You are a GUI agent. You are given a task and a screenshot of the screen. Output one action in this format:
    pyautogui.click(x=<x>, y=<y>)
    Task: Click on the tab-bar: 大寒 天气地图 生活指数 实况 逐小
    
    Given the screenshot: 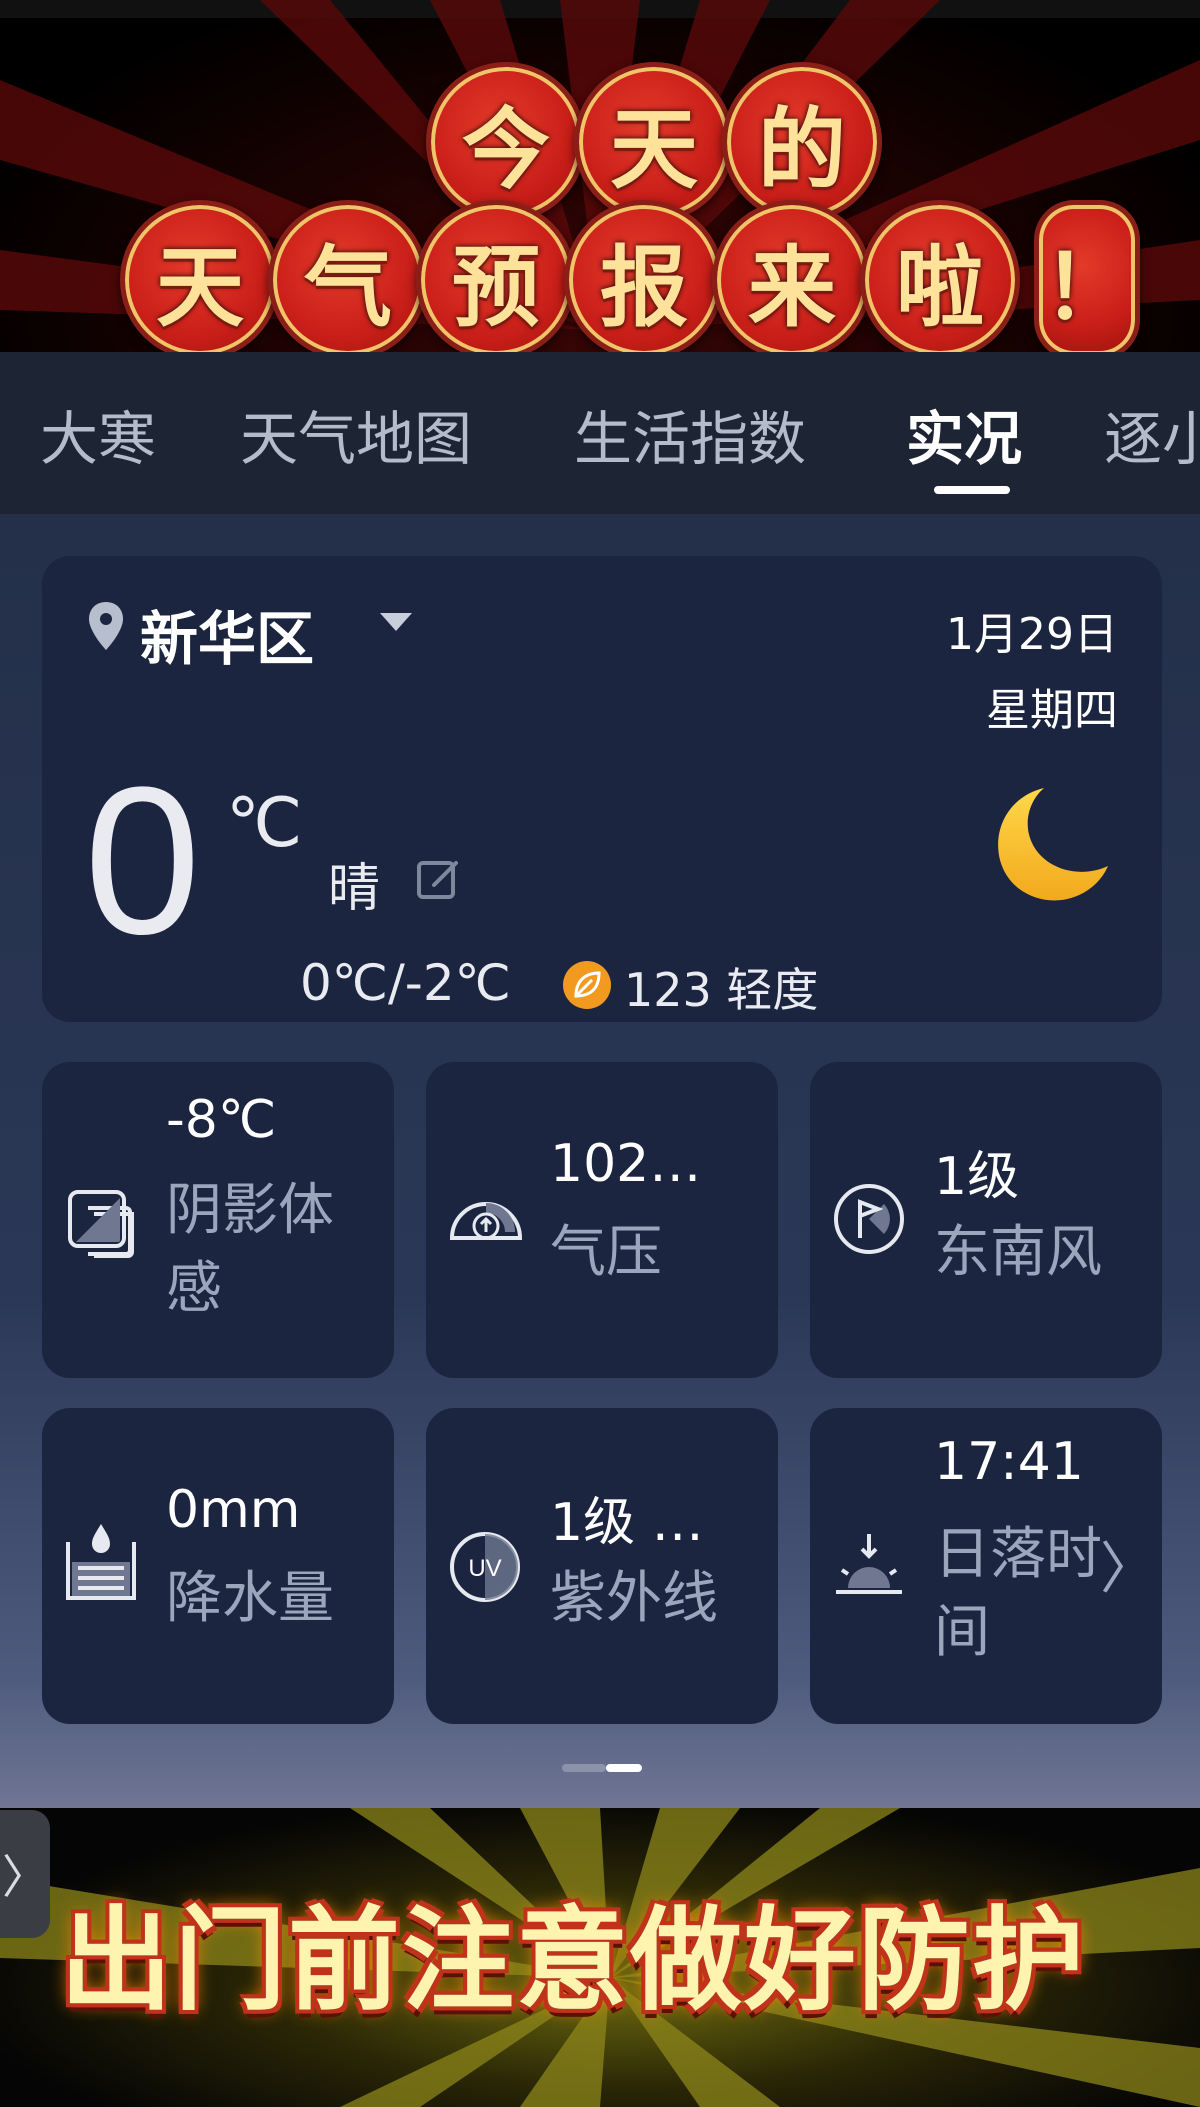 What is the action you would take?
    pyautogui.click(x=600, y=433)
    